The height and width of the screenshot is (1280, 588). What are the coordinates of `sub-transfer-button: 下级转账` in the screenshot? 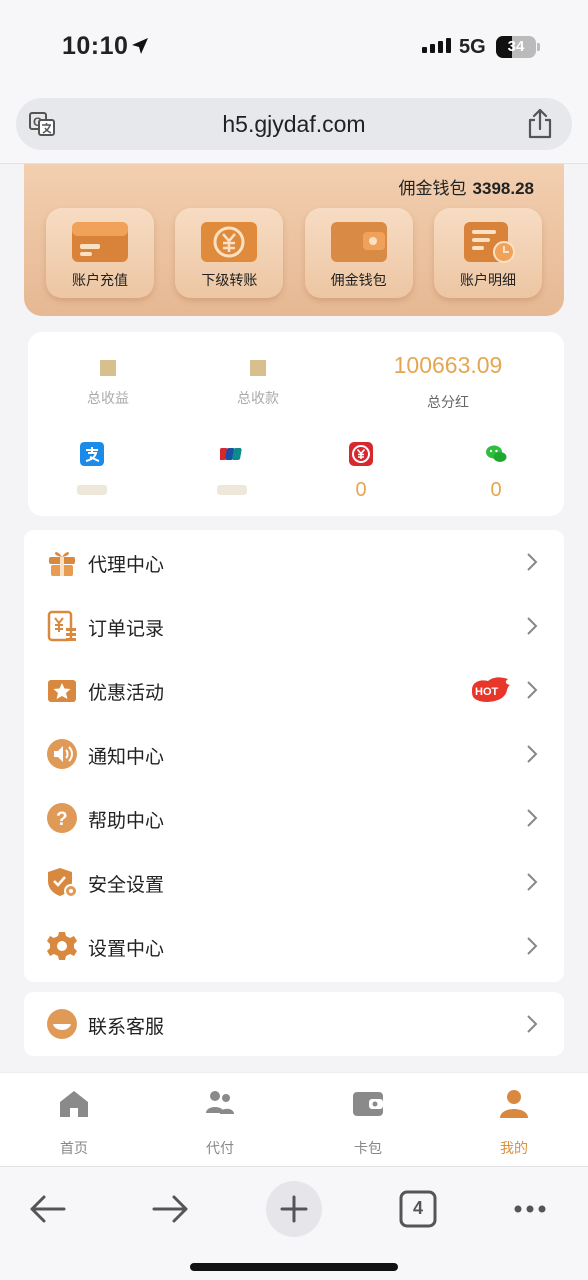 It's located at (229, 253).